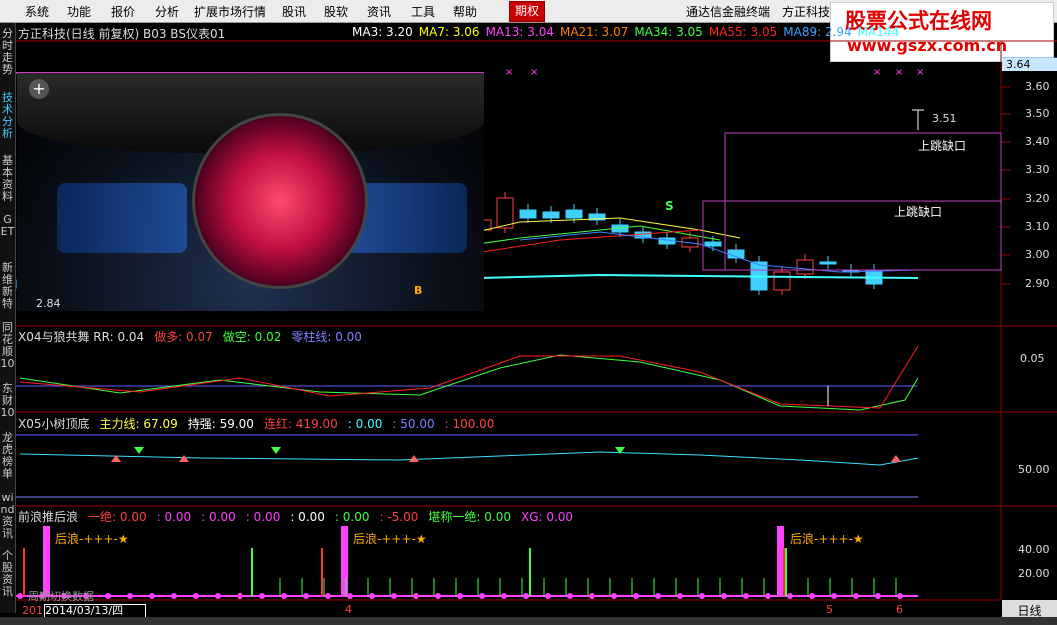 The image size is (1057, 625). What do you see at coordinates (1034, 549) in the screenshot?
I see `panel4-axis-label-40: 40.00` at bounding box center [1034, 549].